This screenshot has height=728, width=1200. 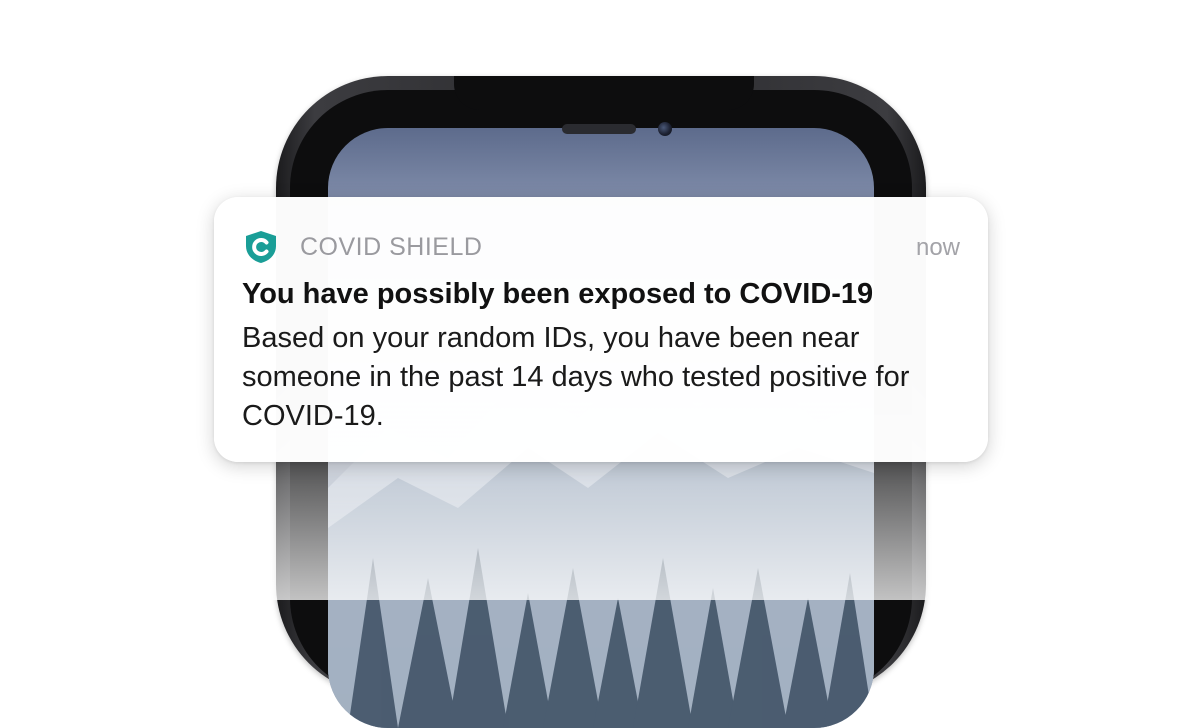 I want to click on shield-c-icon, so click(x=261, y=247).